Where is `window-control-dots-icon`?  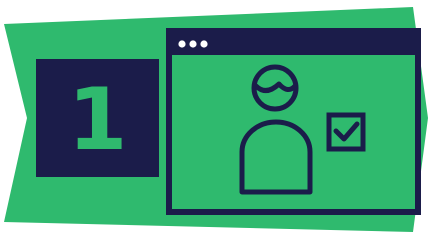 window-control-dots-icon is located at coordinates (193, 44).